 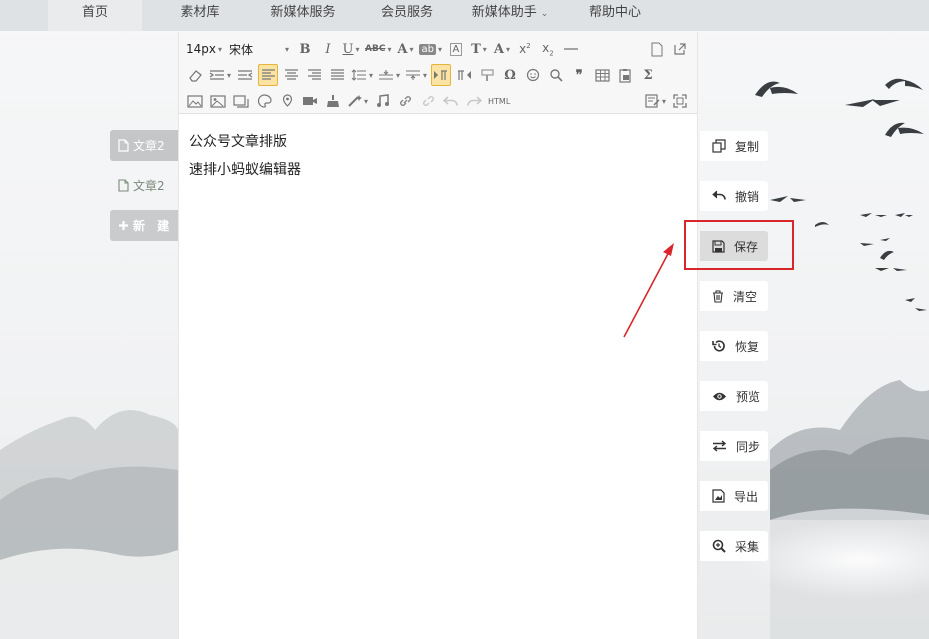 I want to click on align-right-icon, so click(x=314, y=74).